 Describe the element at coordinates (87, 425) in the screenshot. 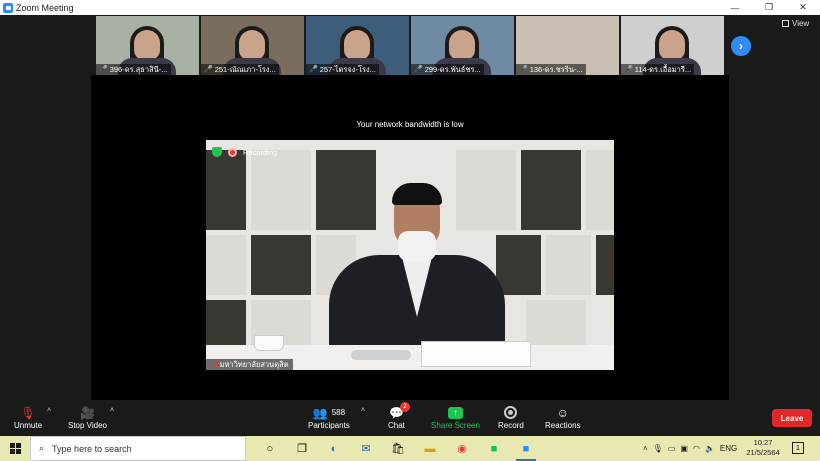

I see `stop-video-label: Stop Video` at that location.